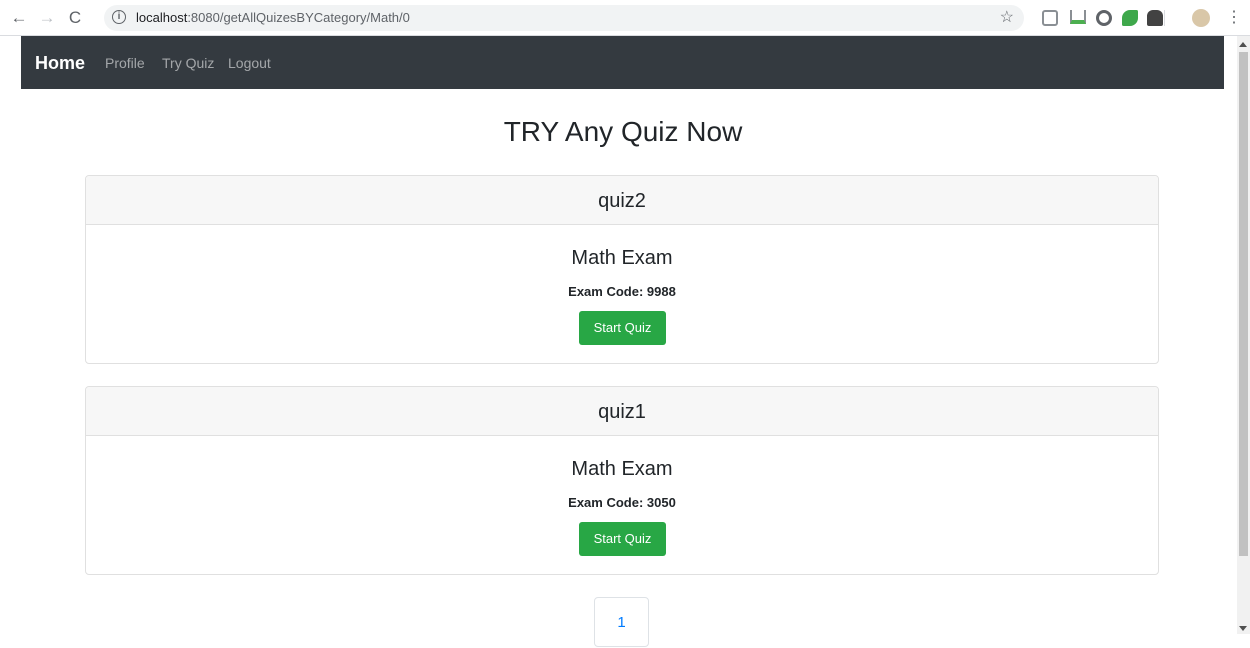  Describe the element at coordinates (623, 131) in the screenshot. I see `page-title: TRY Any Quiz Now` at that location.